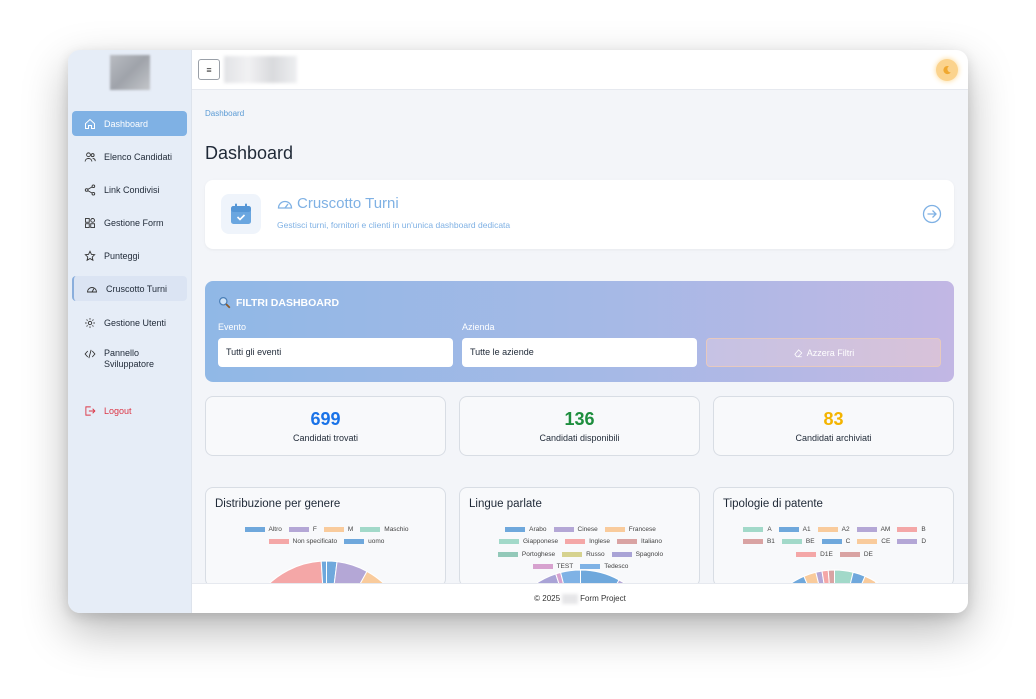  I want to click on legend-item: A, so click(757, 529).